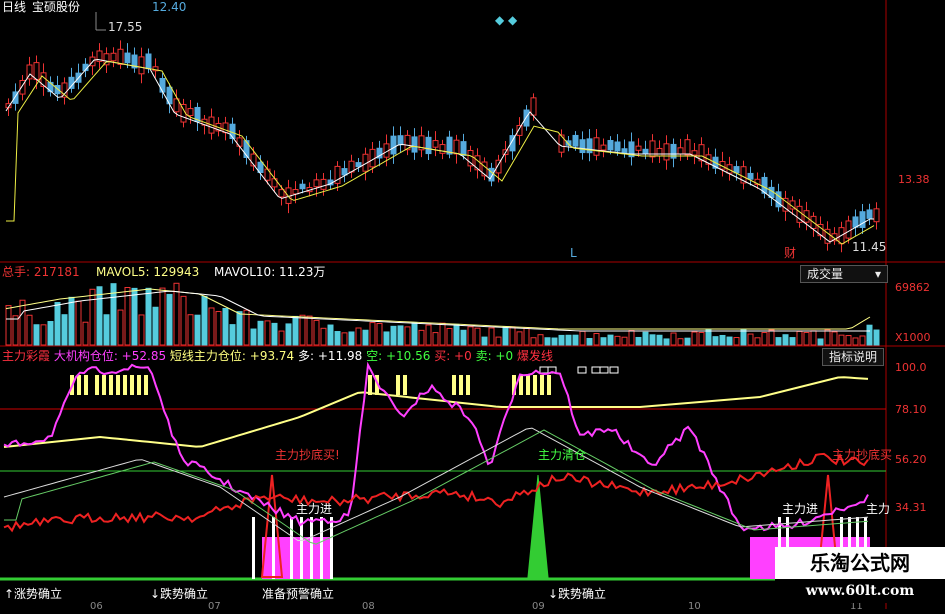 The image size is (945, 614). I want to click on annotation-clear: 主力清仓, so click(562, 455).